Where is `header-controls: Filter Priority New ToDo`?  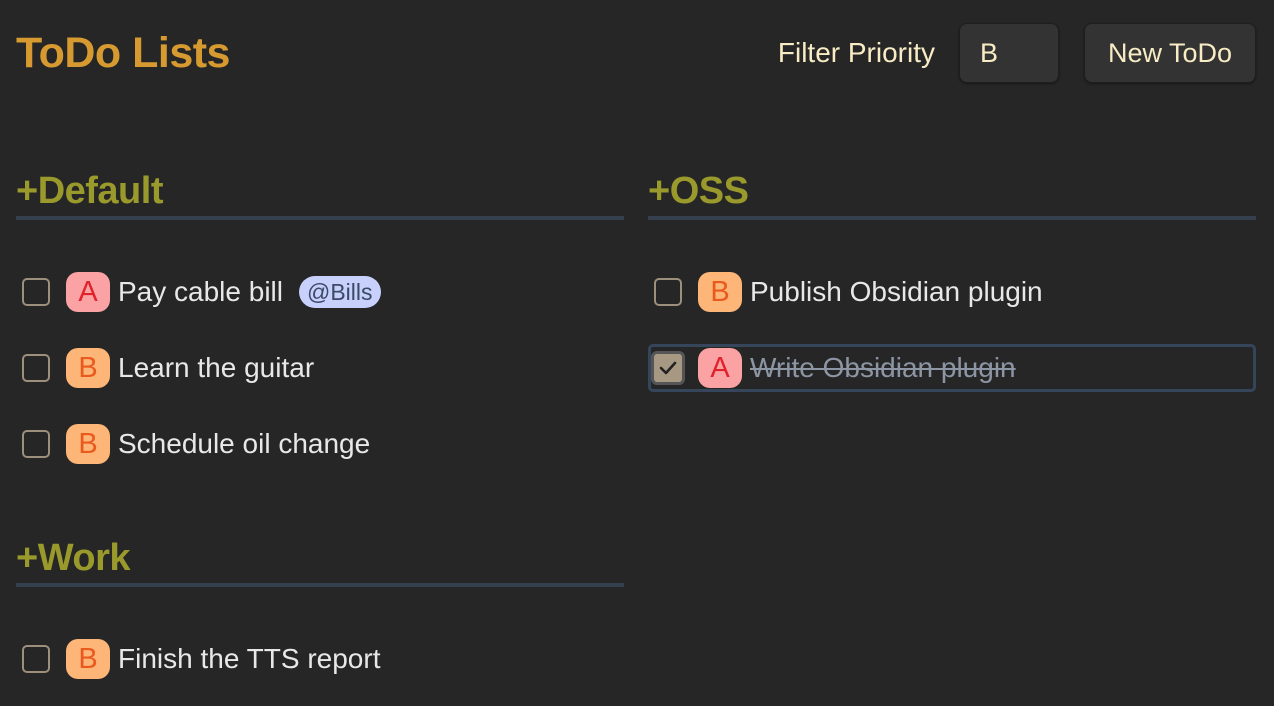 header-controls: Filter Priority New ToDo is located at coordinates (1017, 53).